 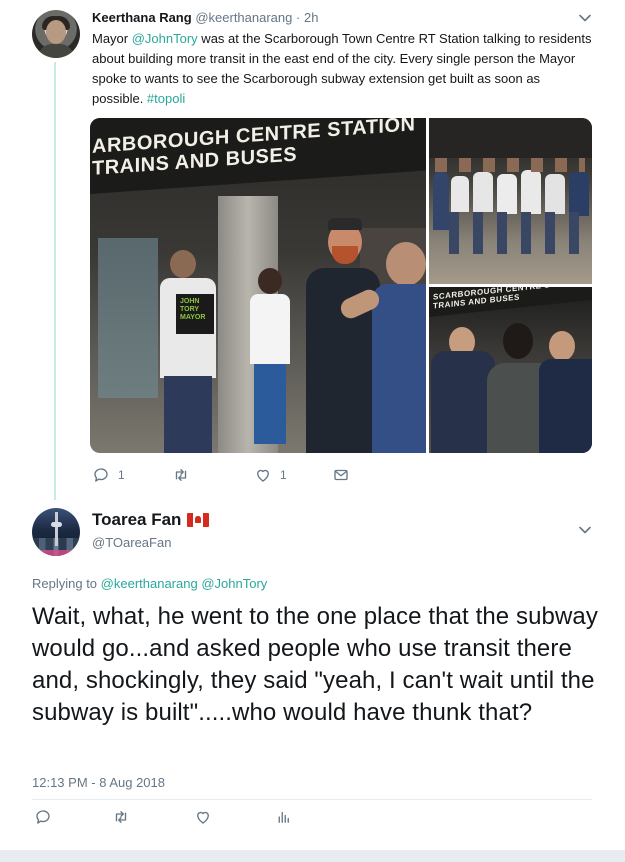 I want to click on mention-link: @JohnTory, so click(x=165, y=38).